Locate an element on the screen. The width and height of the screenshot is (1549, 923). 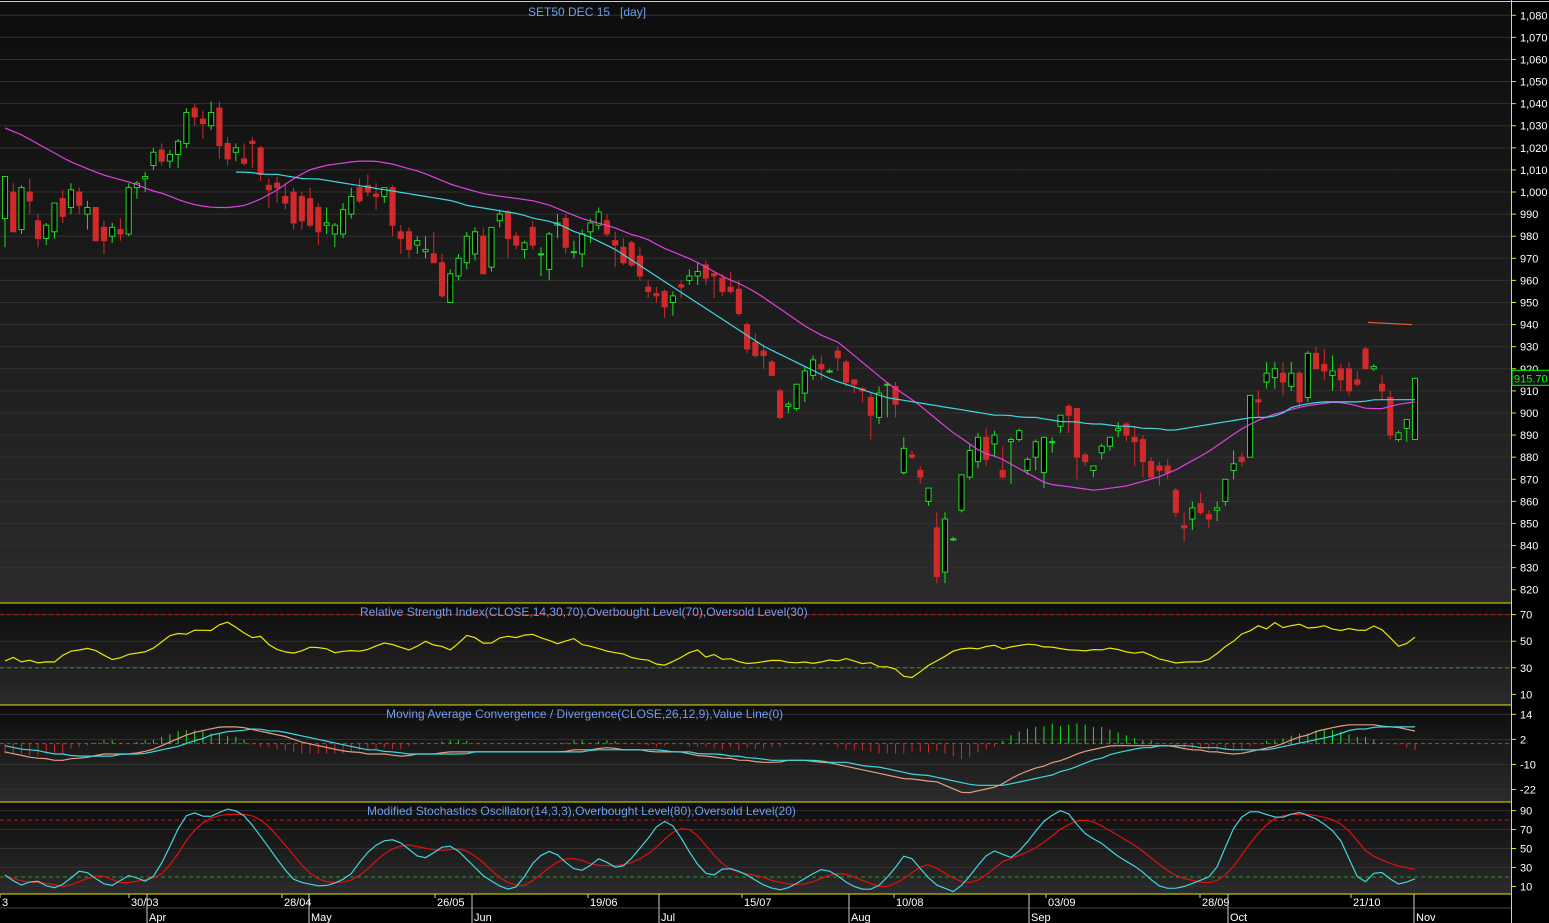
y-tick-label: 1,000 is located at coordinates (1534, 193).